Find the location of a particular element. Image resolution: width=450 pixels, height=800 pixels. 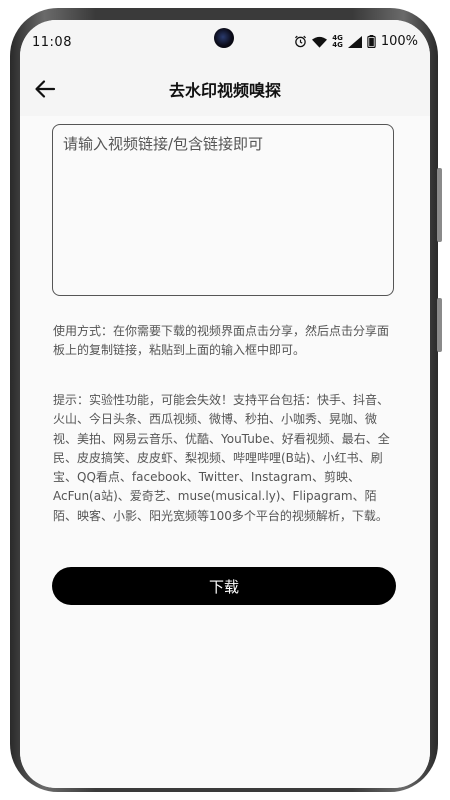

status-icons: 4G 4G 100% is located at coordinates (356, 41).